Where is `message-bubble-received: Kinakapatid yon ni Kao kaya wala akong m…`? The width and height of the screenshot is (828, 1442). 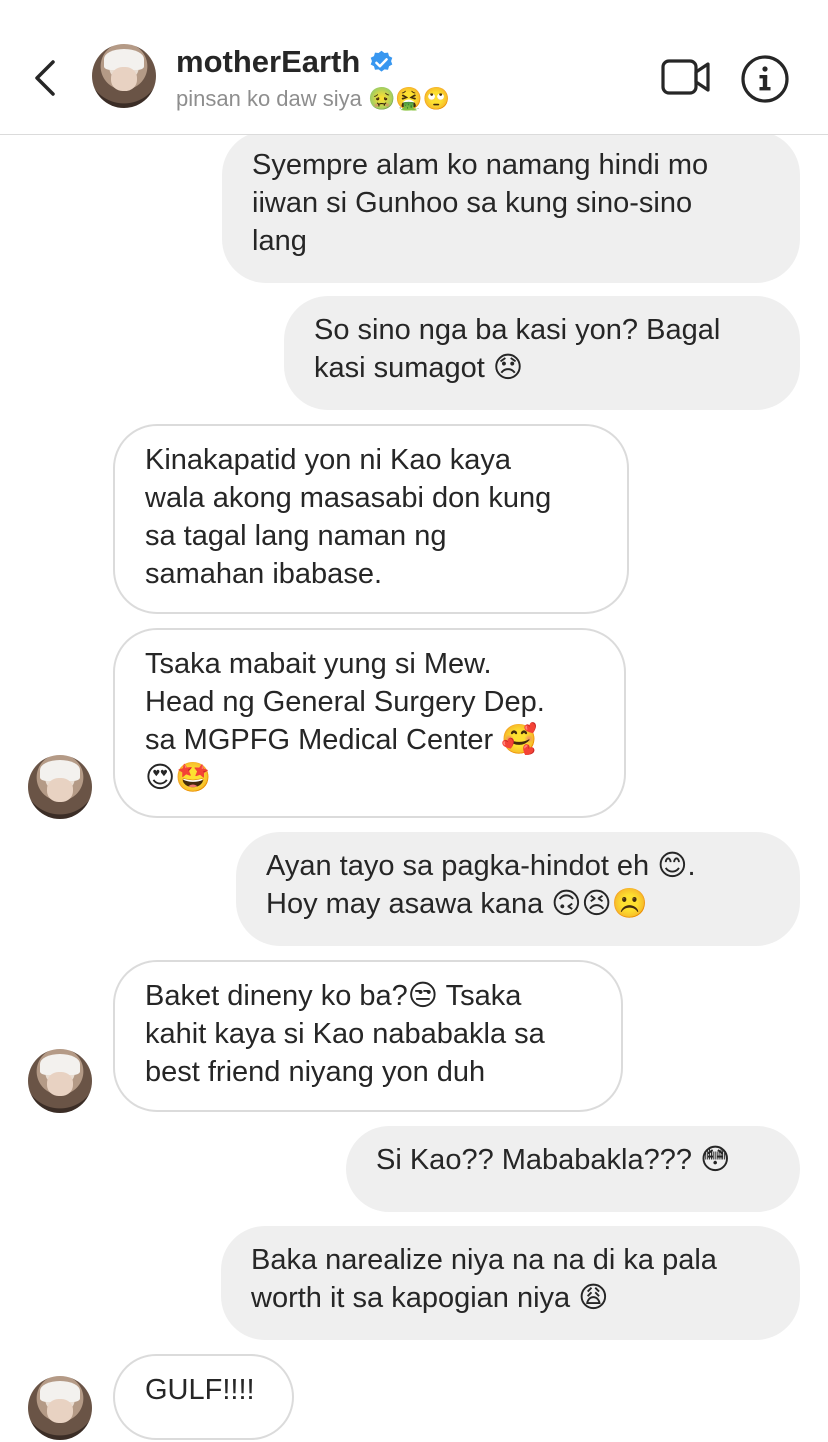 message-bubble-received: Kinakapatid yon ni Kao kaya wala akong m… is located at coordinates (371, 519).